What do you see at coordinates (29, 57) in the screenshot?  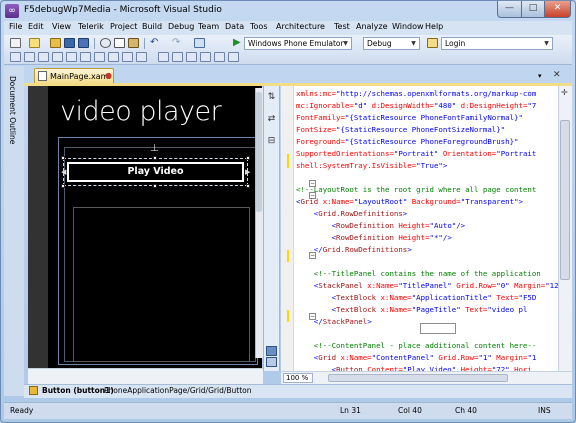 I see `format-icon` at bounding box center [29, 57].